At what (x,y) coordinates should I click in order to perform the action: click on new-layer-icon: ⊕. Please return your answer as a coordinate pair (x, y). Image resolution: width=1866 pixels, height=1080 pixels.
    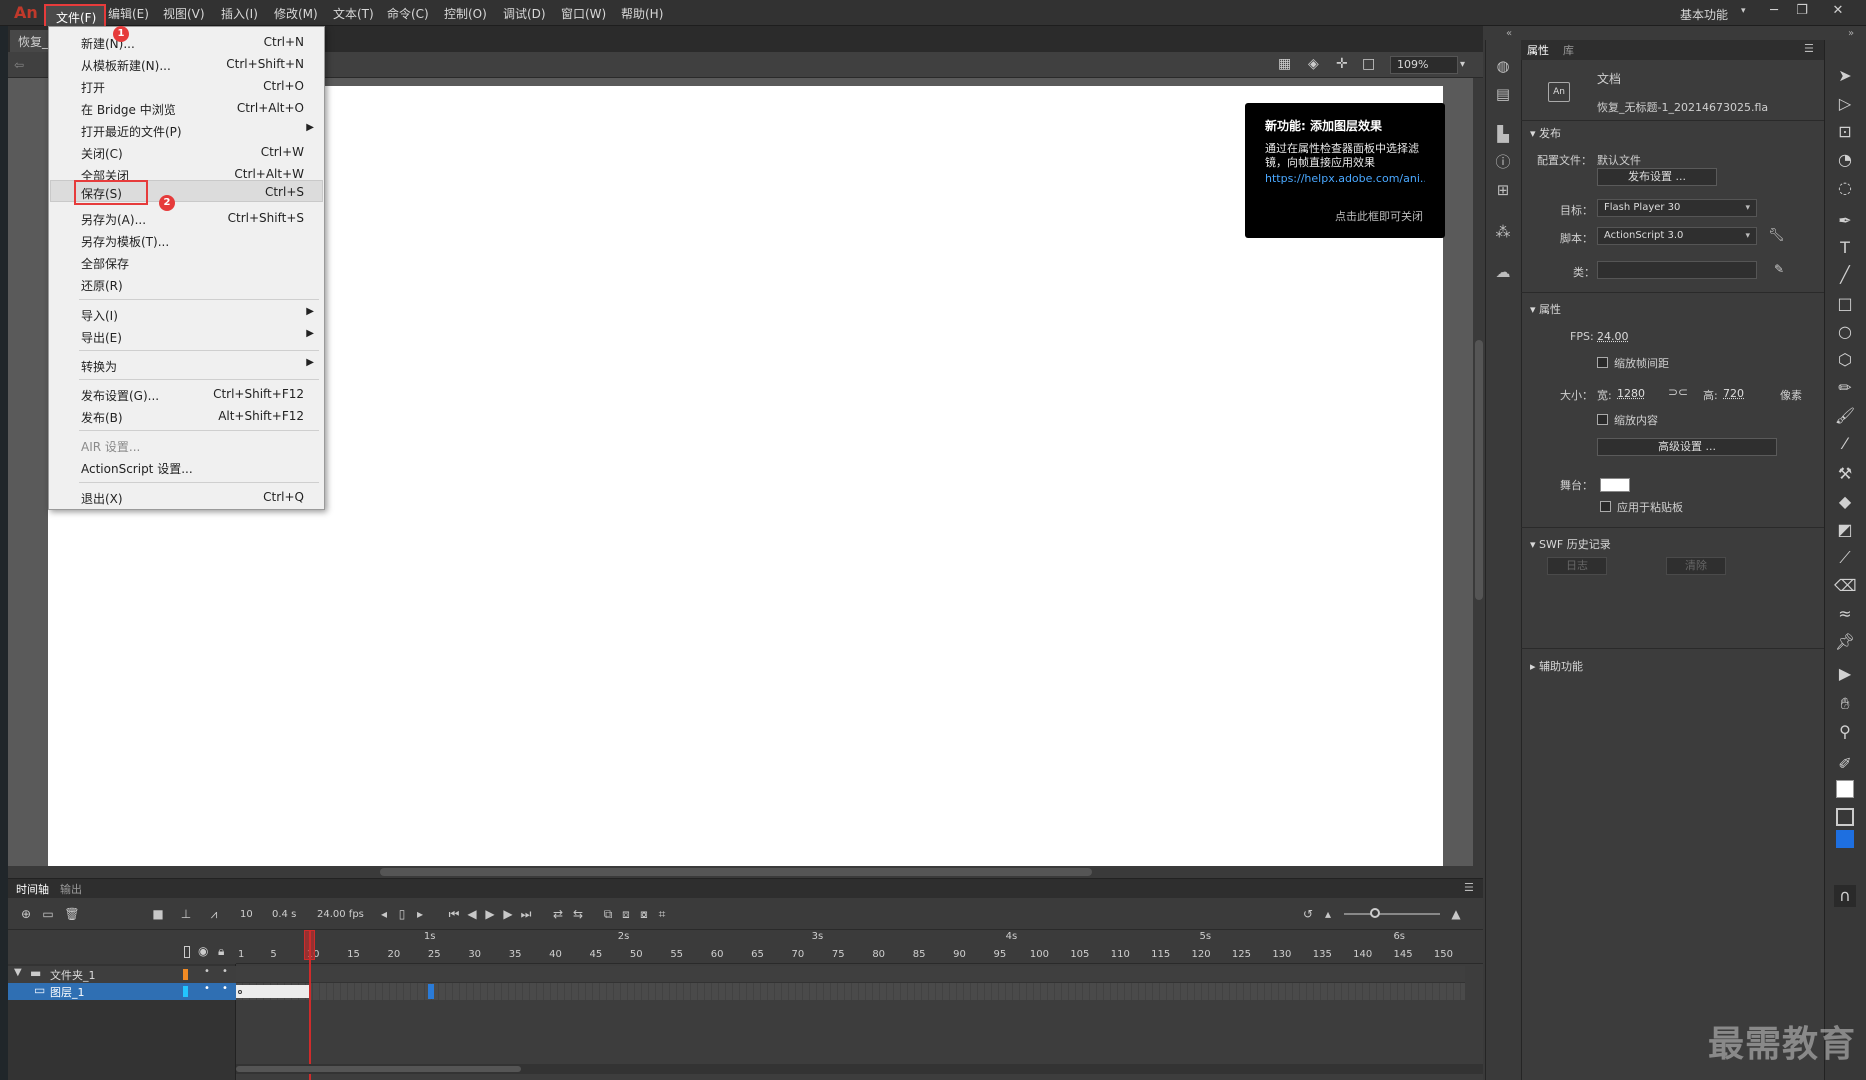
    Looking at the image, I should click on (26, 914).